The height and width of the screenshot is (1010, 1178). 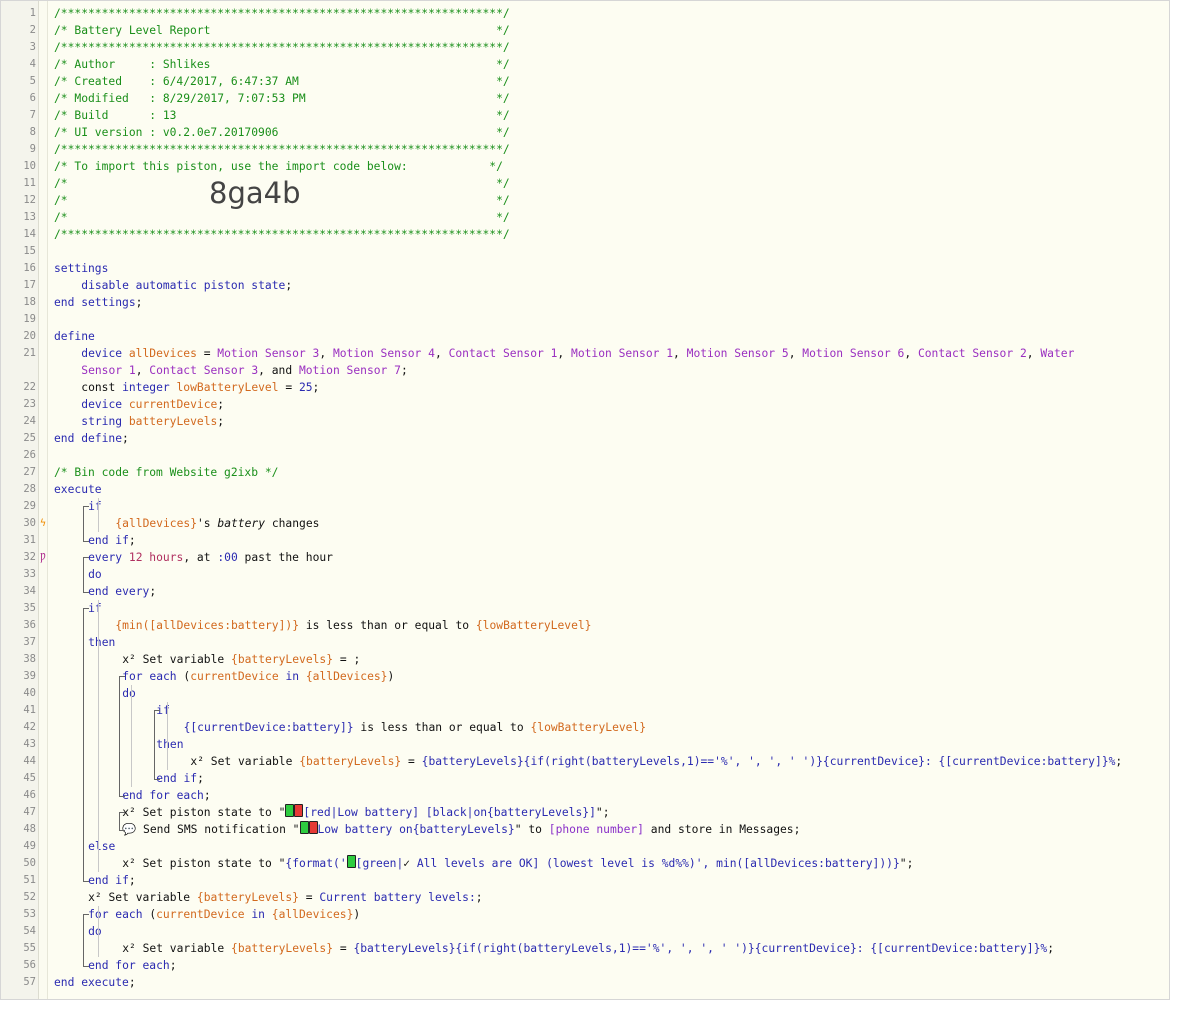 What do you see at coordinates (416, 829) in the screenshot?
I see `code-token: Low battery on{batteryLevels}` at bounding box center [416, 829].